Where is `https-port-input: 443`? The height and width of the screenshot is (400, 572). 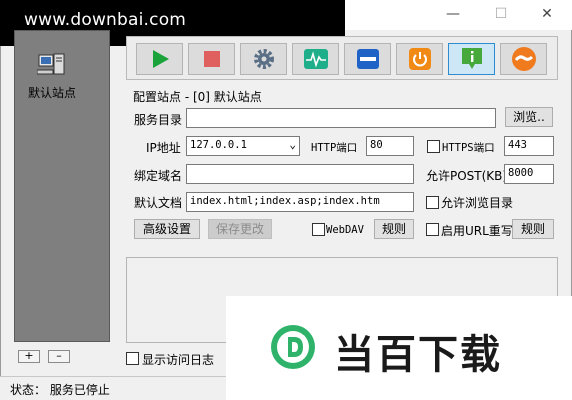 https-port-input: 443 is located at coordinates (529, 146).